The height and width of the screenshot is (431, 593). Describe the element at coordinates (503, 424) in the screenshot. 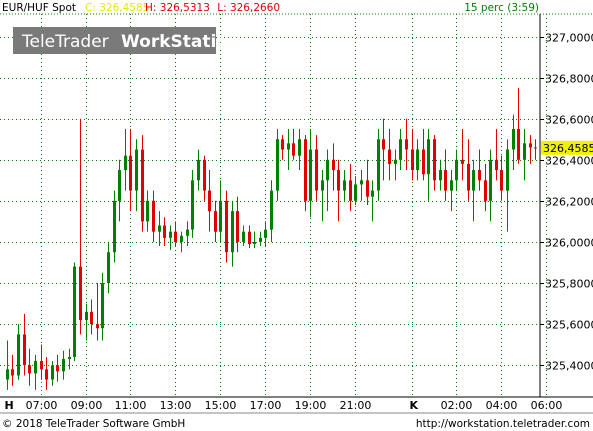

I see `url-text: http://workstation.teletrader.com` at that location.